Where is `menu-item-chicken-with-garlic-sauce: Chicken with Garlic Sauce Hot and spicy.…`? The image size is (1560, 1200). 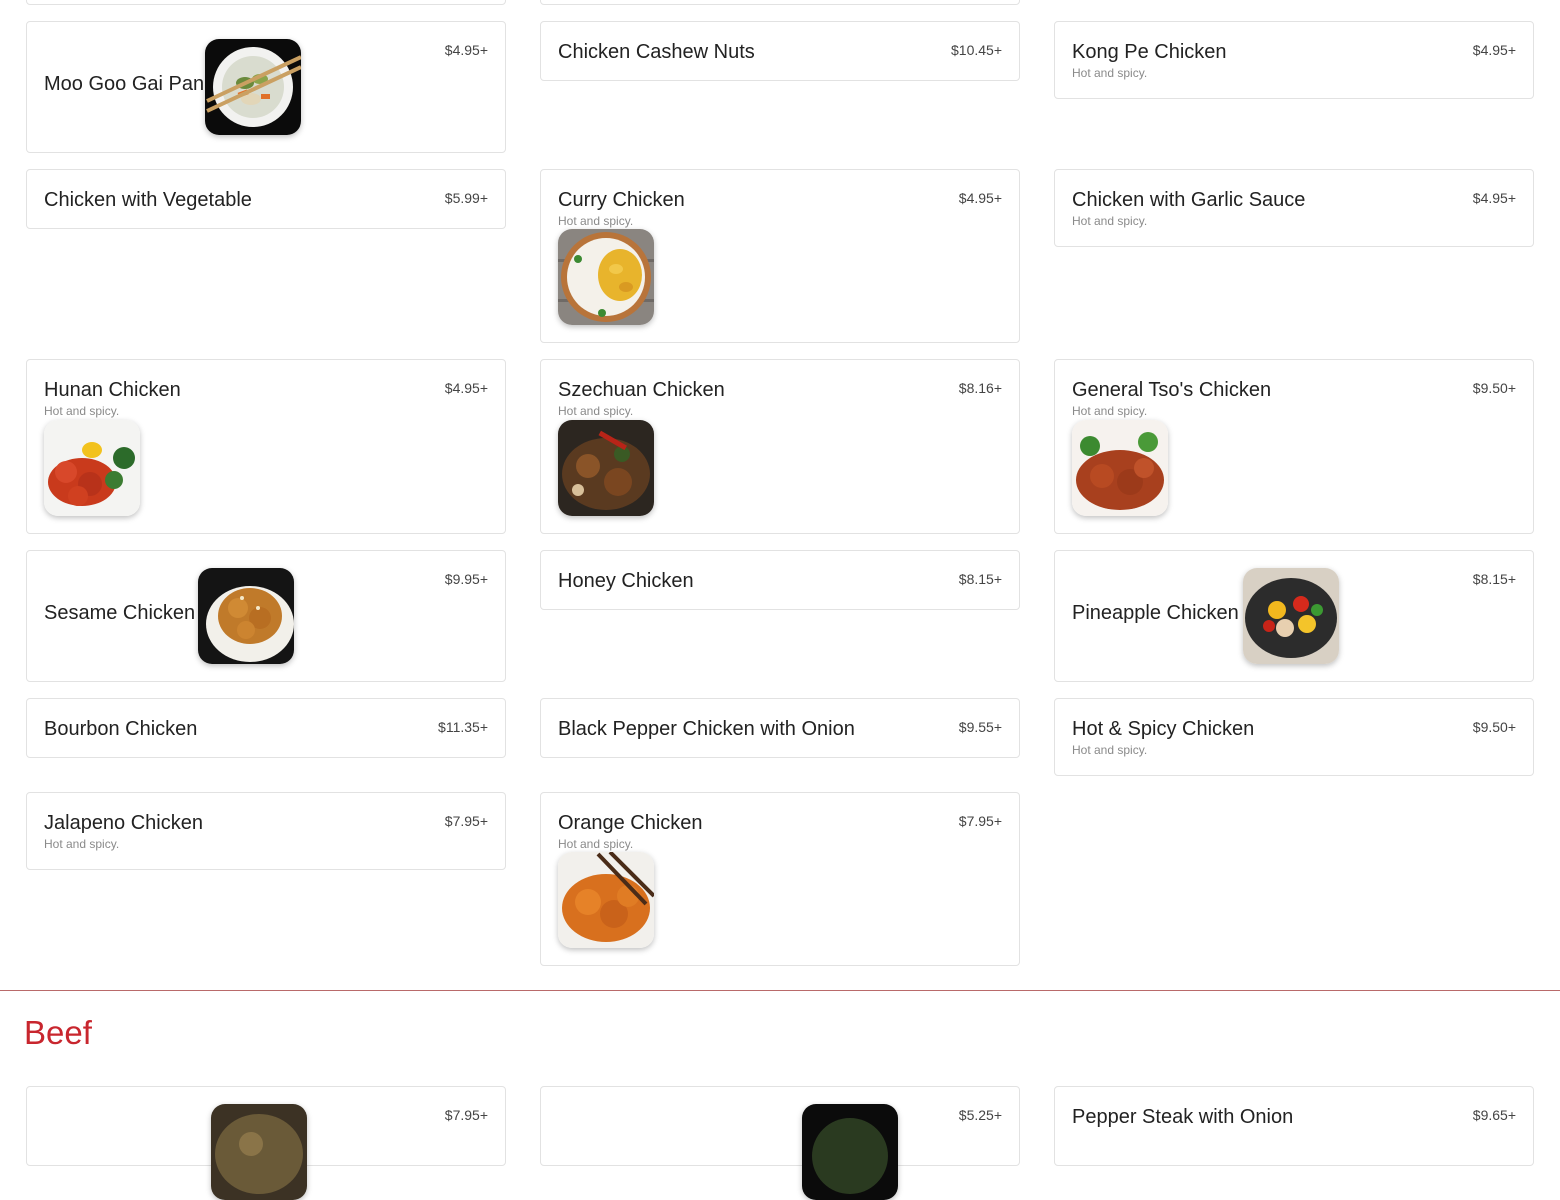 menu-item-chicken-with-garlic-sauce: Chicken with Garlic Sauce Hot and spicy.… is located at coordinates (1294, 208).